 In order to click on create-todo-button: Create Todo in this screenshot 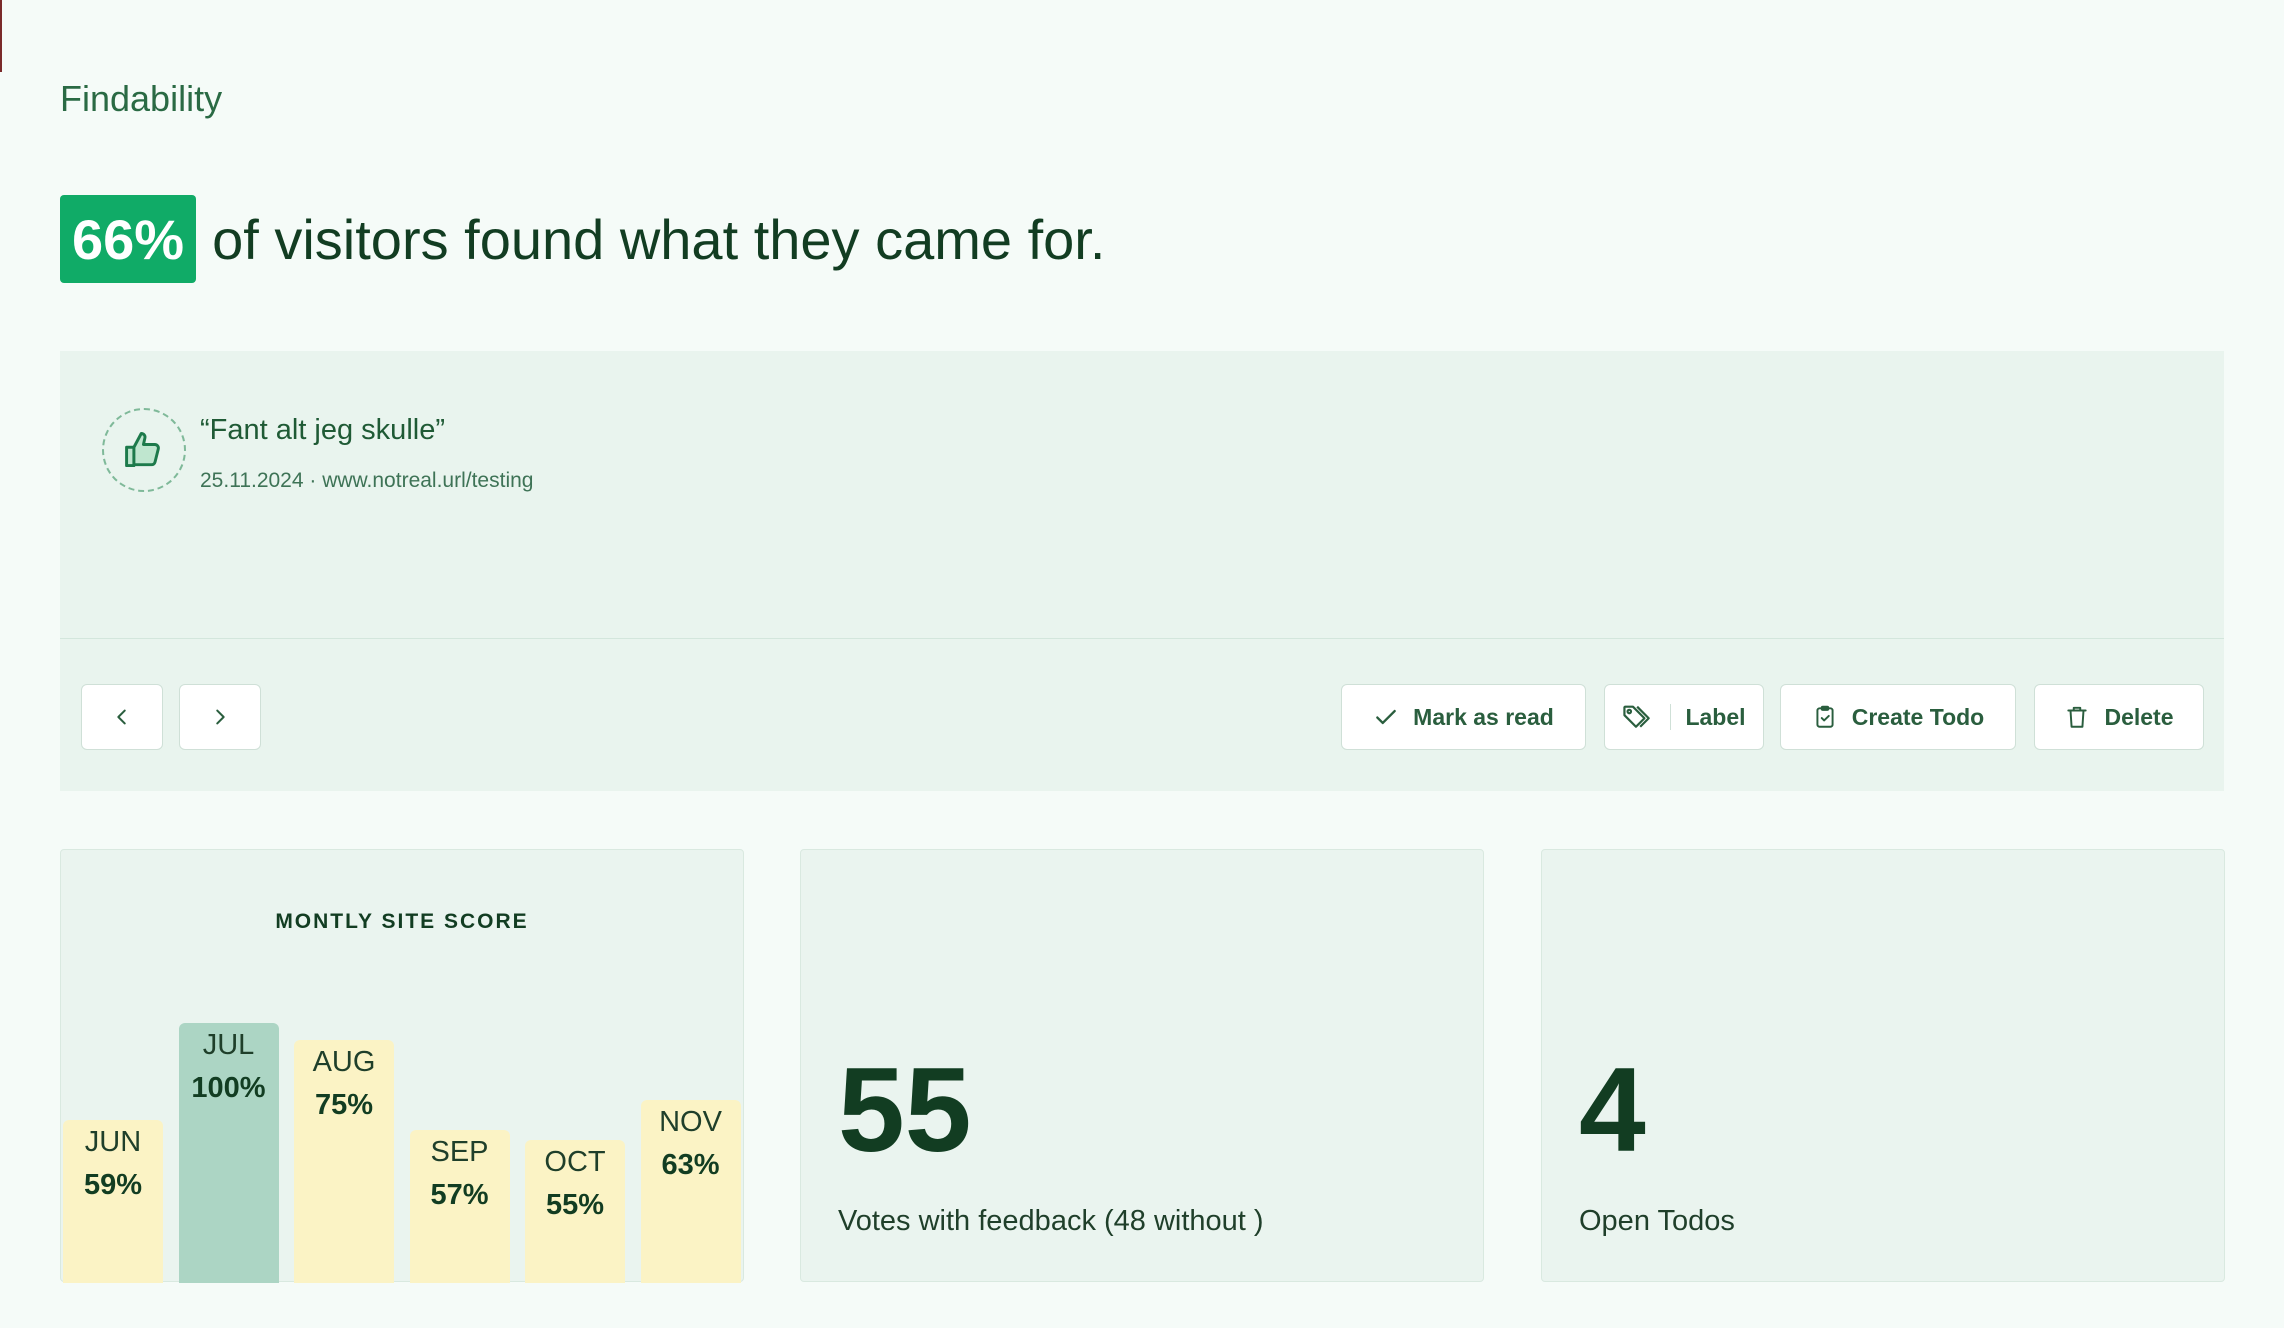, I will do `click(1898, 717)`.